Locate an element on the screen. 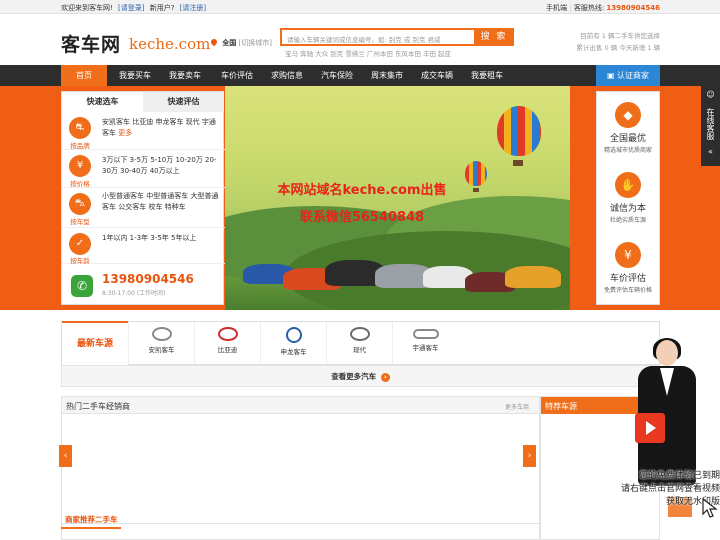 The height and width of the screenshot is (540, 720). ankai-logo-icon is located at coordinates (161, 334).